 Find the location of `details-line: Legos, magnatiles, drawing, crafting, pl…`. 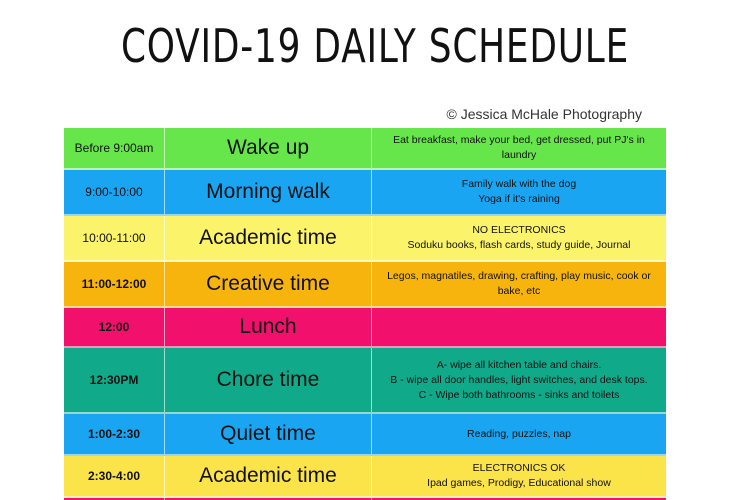

details-line: Legos, magnatiles, drawing, crafting, pl… is located at coordinates (519, 276).